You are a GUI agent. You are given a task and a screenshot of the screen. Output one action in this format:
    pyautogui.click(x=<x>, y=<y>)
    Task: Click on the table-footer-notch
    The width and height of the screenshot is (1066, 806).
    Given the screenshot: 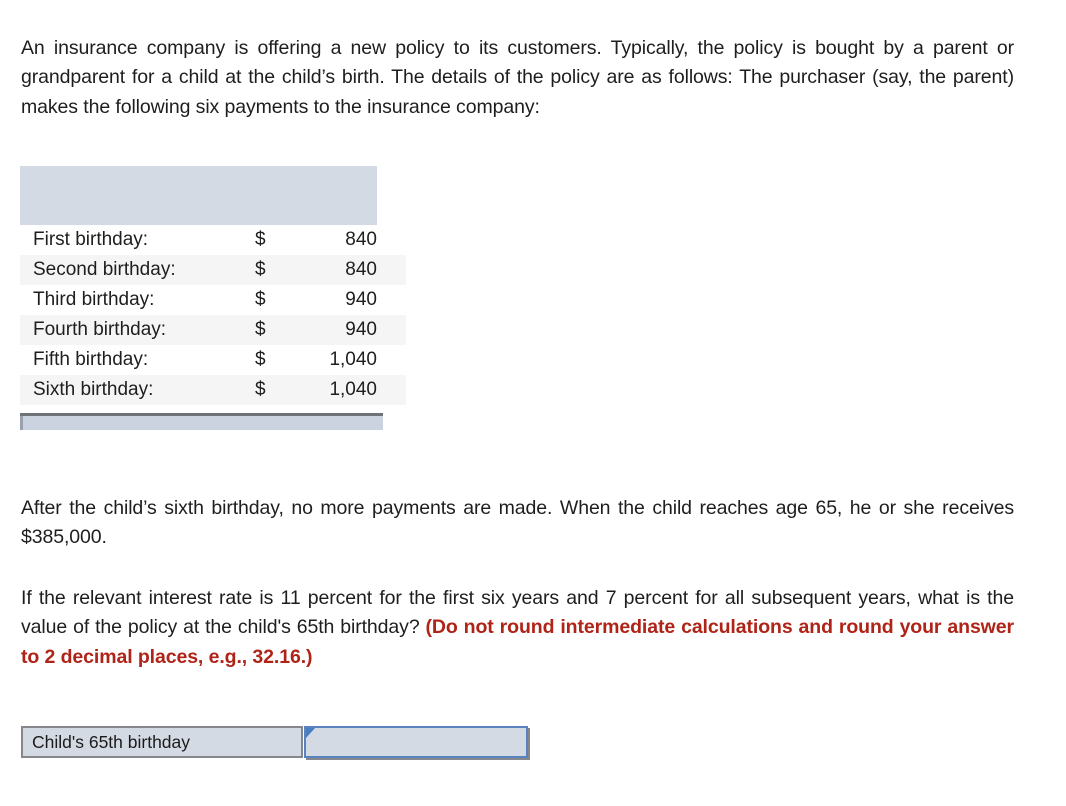 What is the action you would take?
    pyautogui.click(x=21, y=423)
    